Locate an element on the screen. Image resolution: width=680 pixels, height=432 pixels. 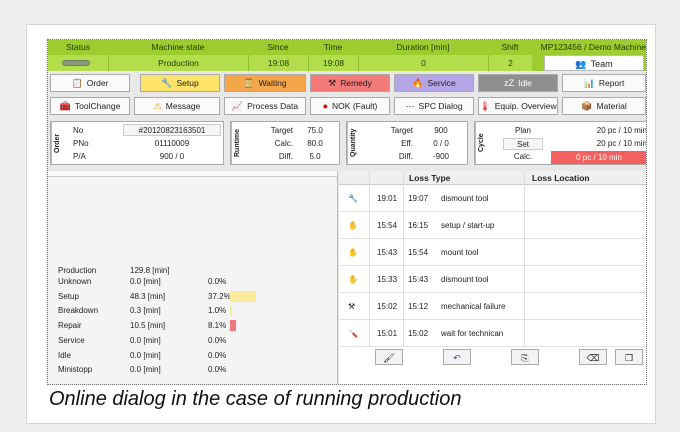
spc-dialog-button: ⋯ SPC Dialog is located at coordinates (434, 106).